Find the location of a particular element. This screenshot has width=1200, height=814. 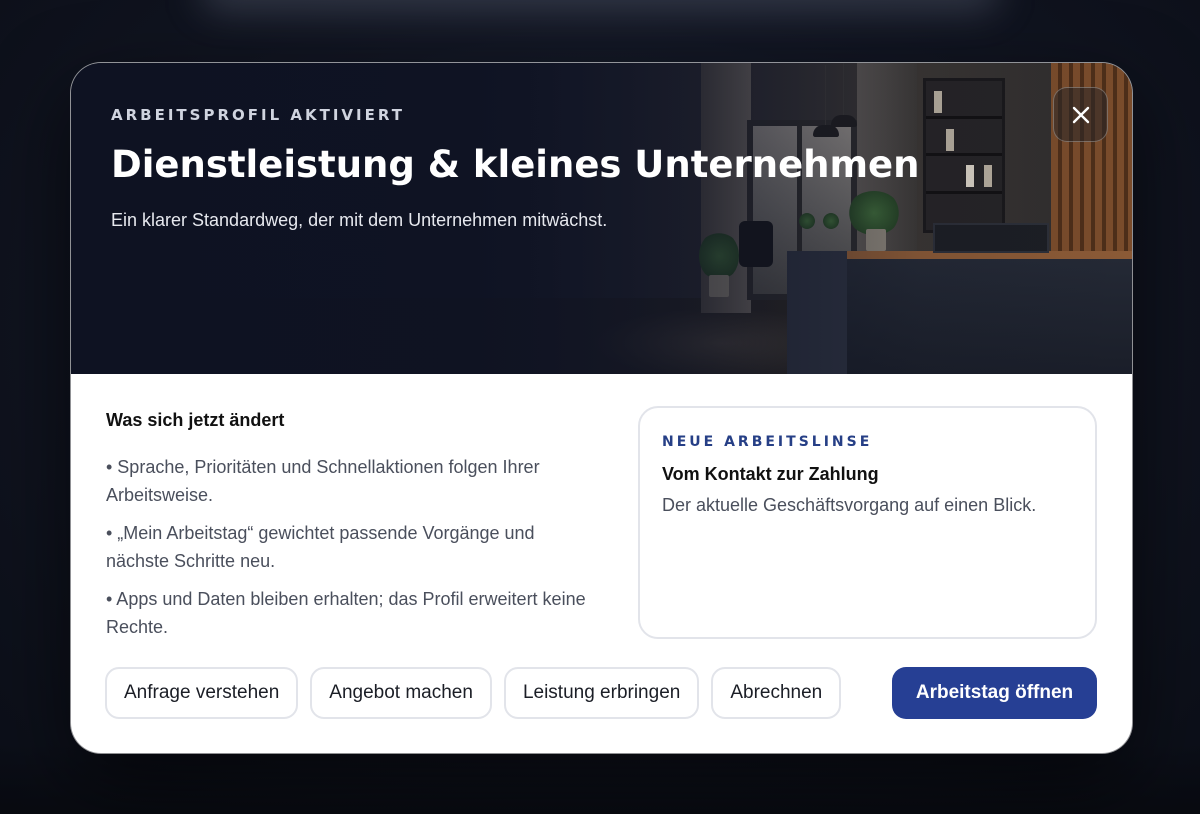

changes-title: Was sich jetzt ändert is located at coordinates (195, 420).